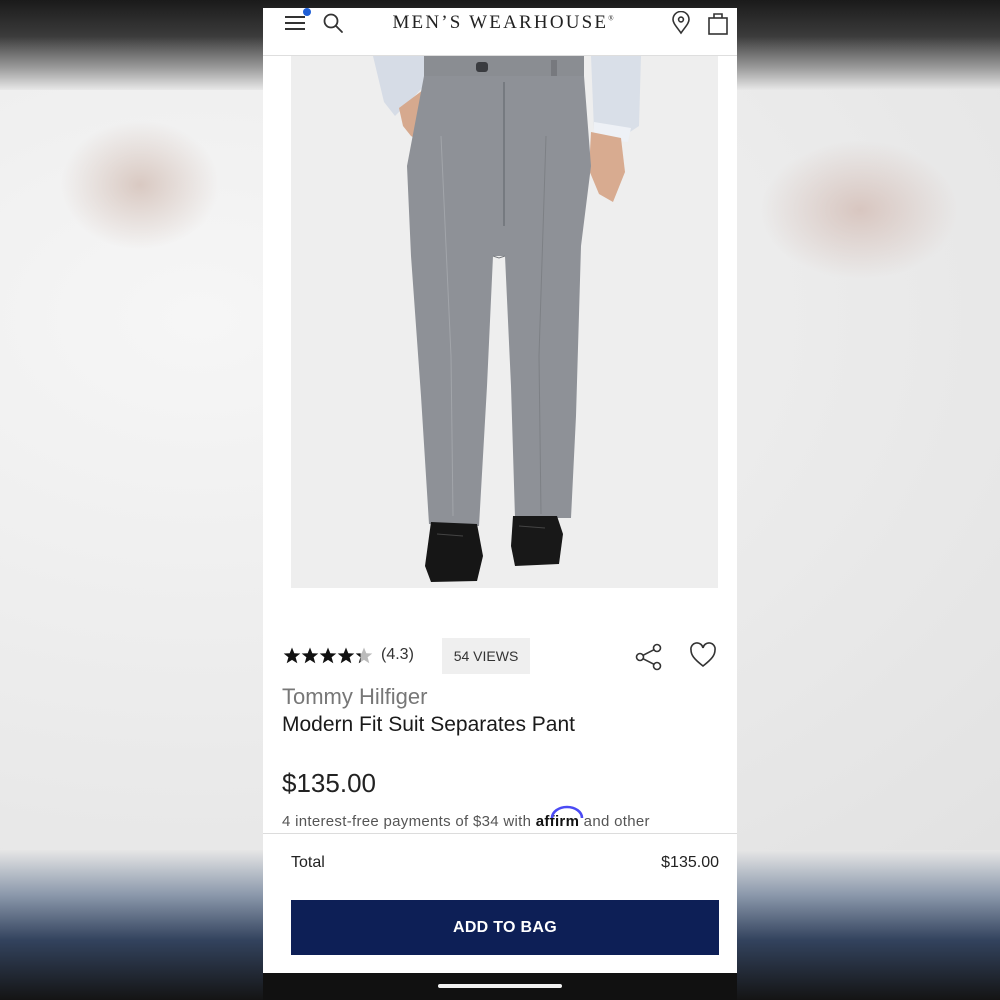 This screenshot has width=1000, height=1000. I want to click on affirm-arc-icon, so click(567, 812).